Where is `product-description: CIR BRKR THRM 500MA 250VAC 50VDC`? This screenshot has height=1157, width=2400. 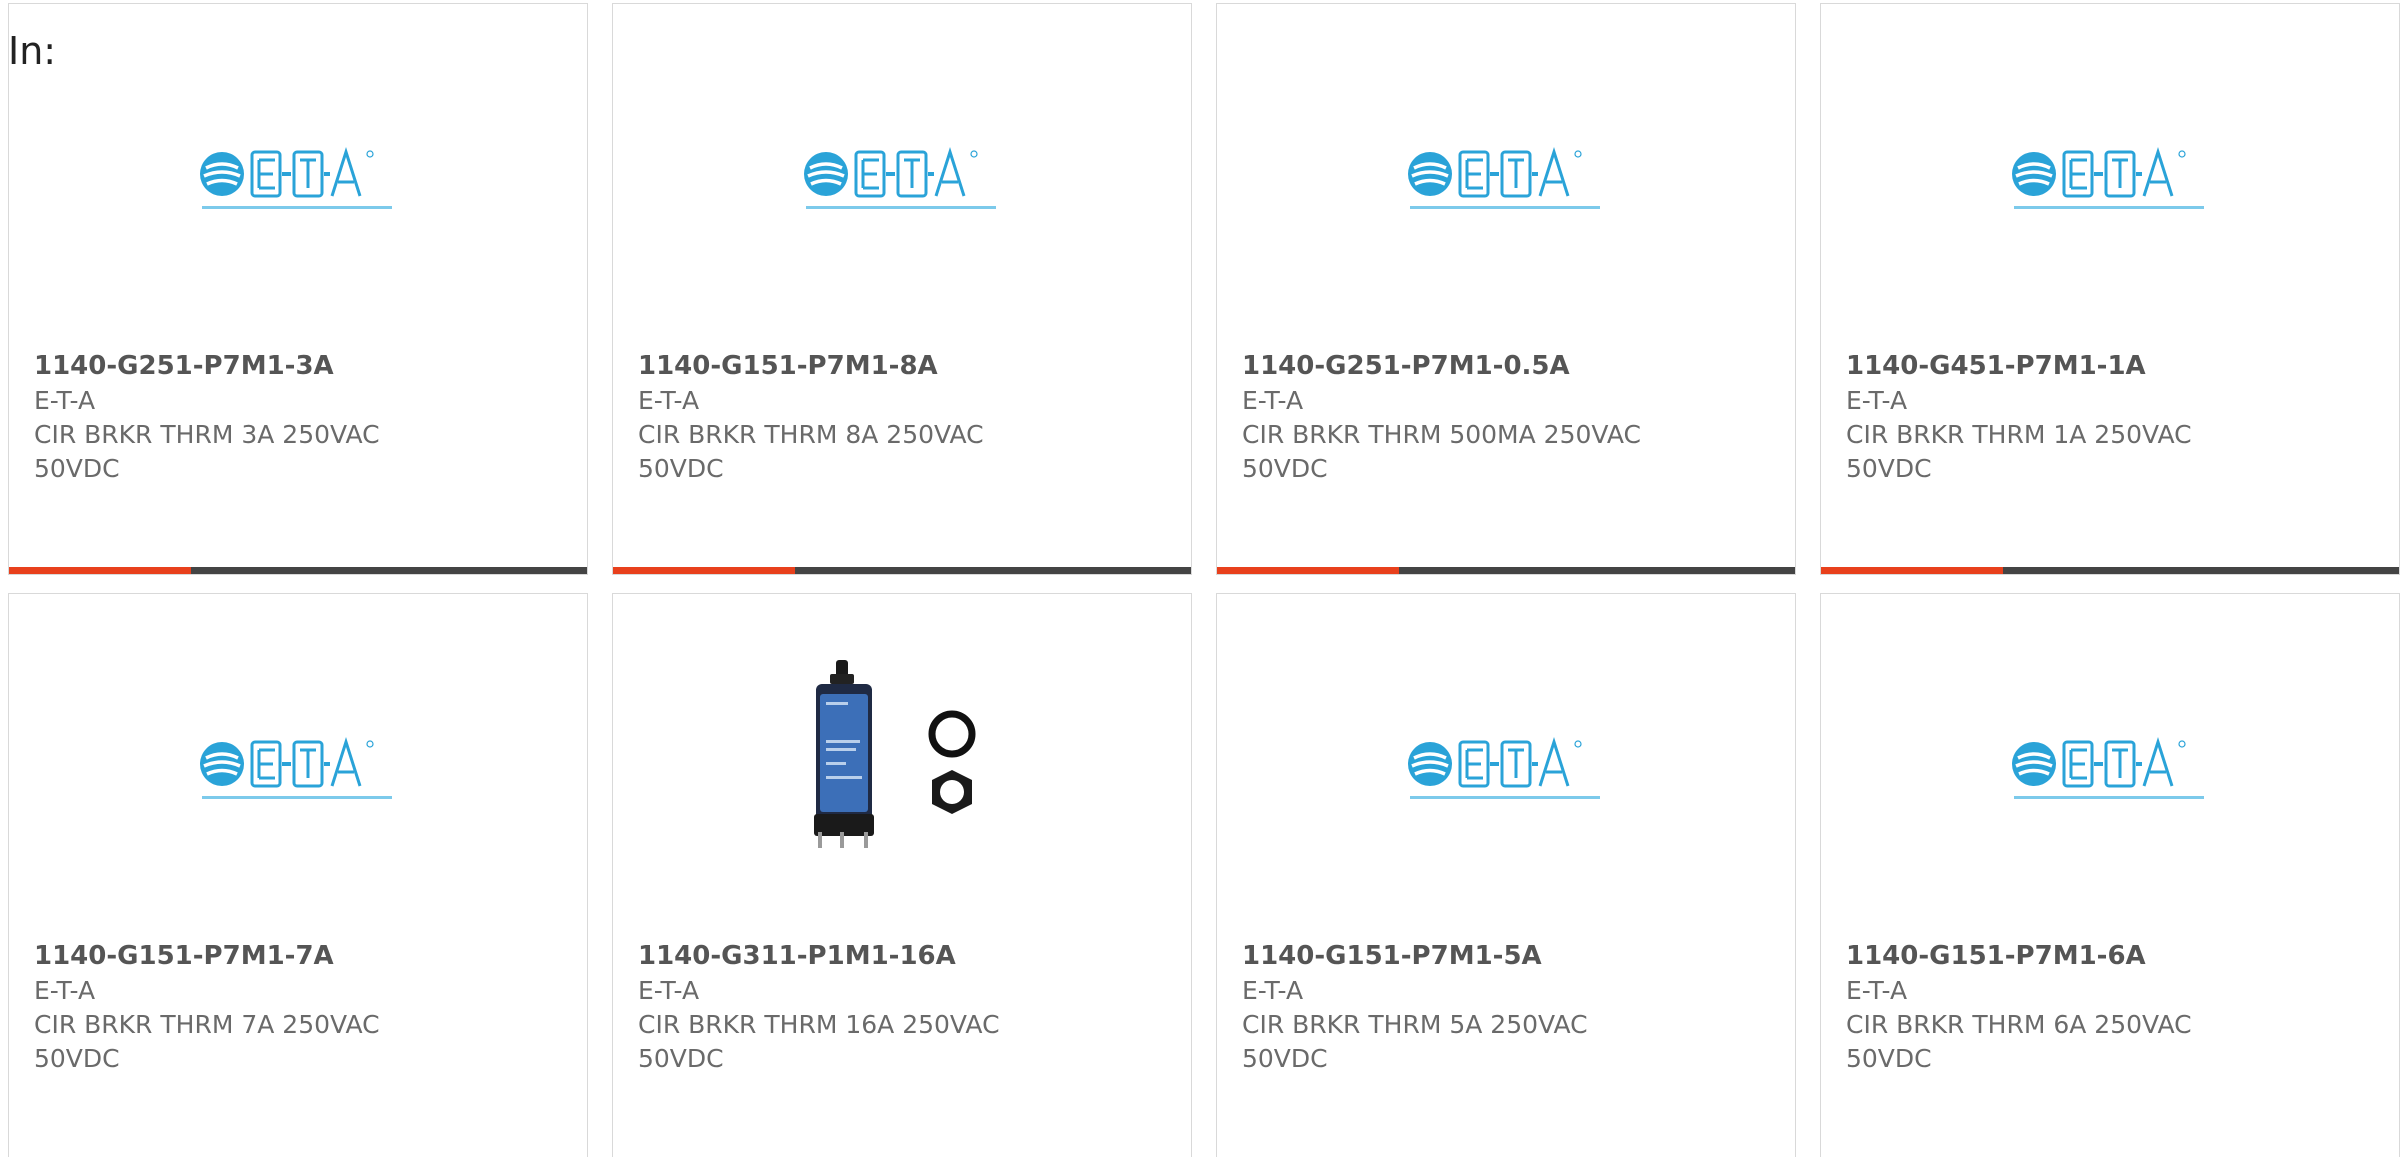 product-description: CIR BRKR THRM 500MA 250VAC 50VDC is located at coordinates (1442, 451).